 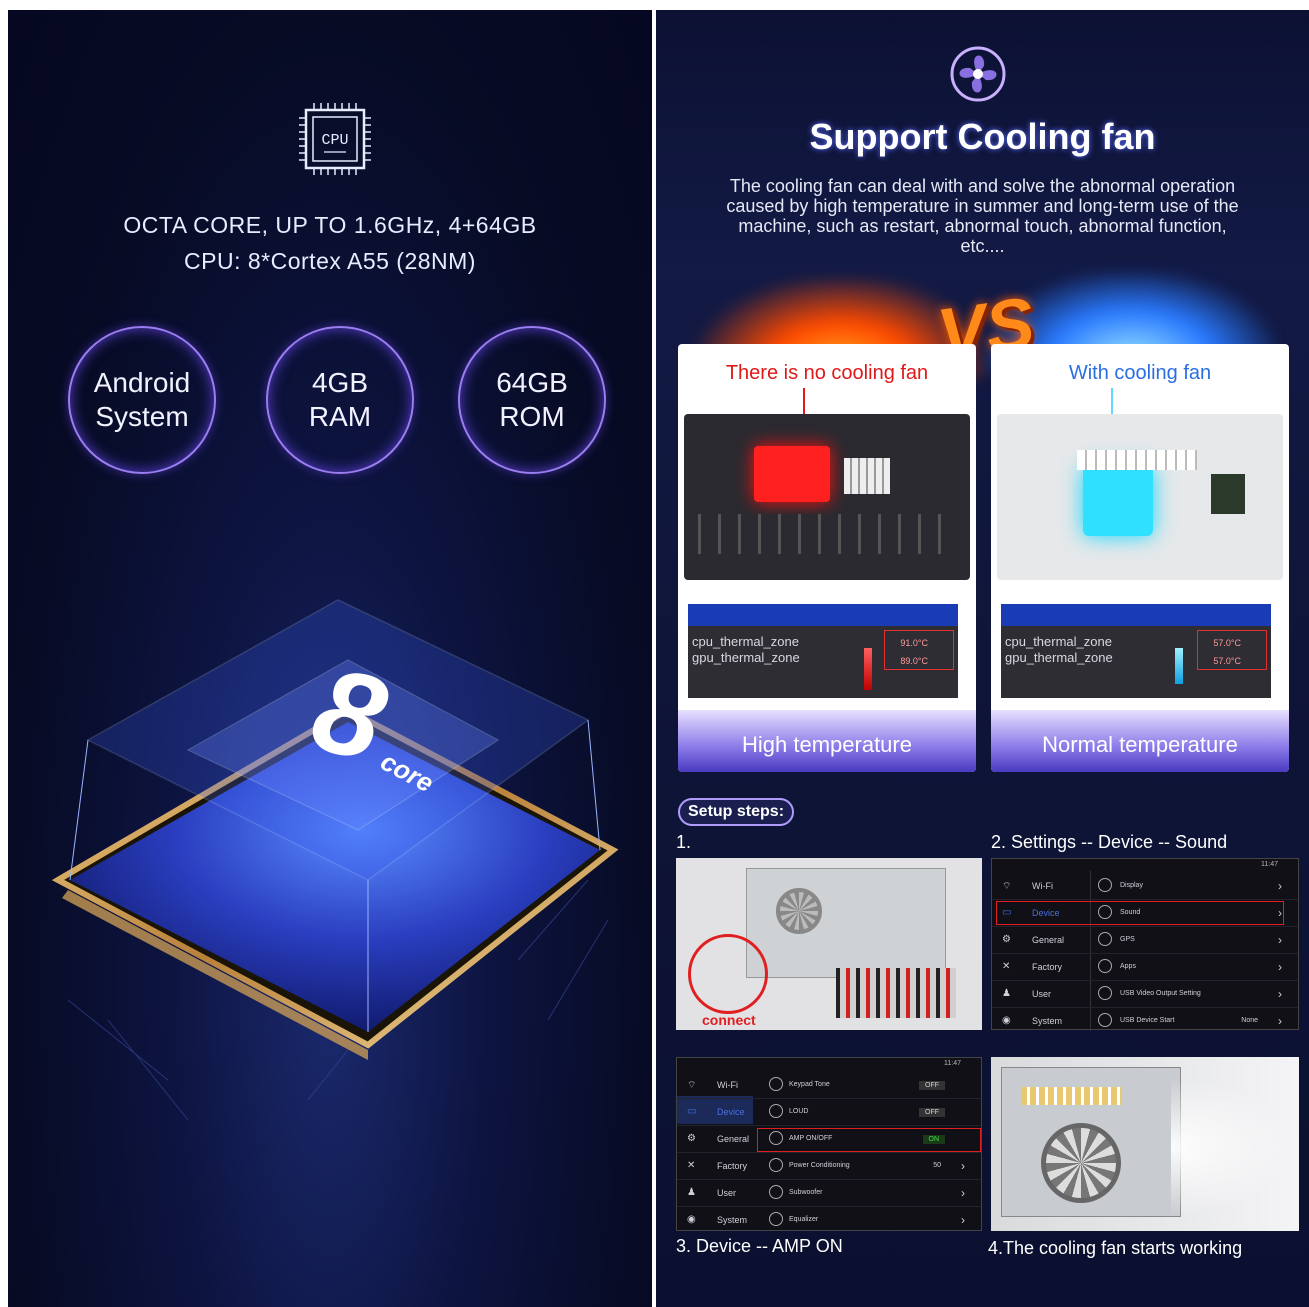 What do you see at coordinates (1109, 842) in the screenshot?
I see `step-2-label: 2. Settings -- Device -- Sound` at bounding box center [1109, 842].